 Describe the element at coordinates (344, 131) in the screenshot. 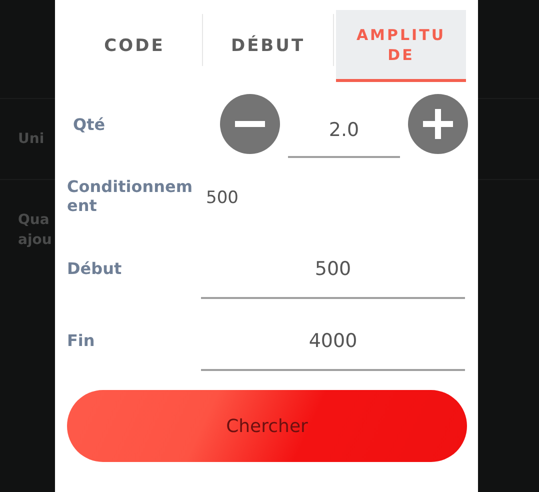

I see `quantity-field: 2.0` at that location.